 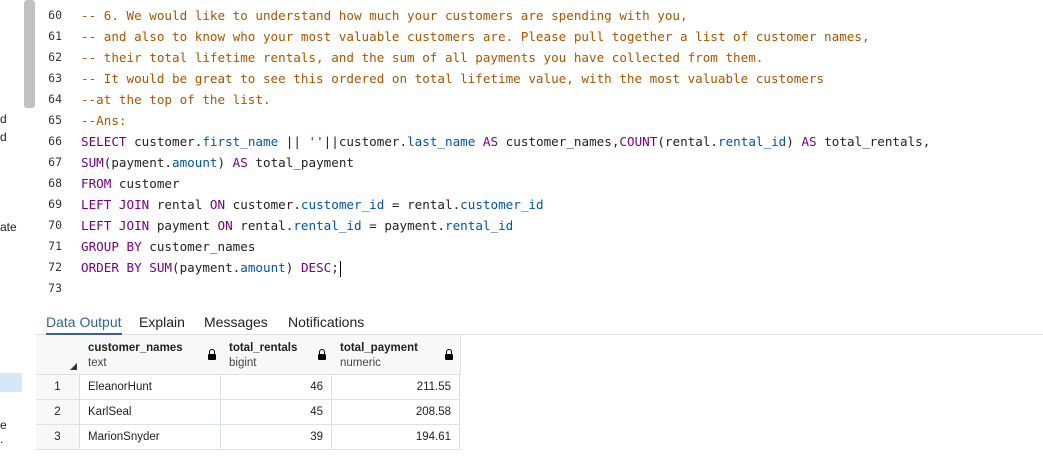 I want to click on line-number: 71, so click(x=55, y=246).